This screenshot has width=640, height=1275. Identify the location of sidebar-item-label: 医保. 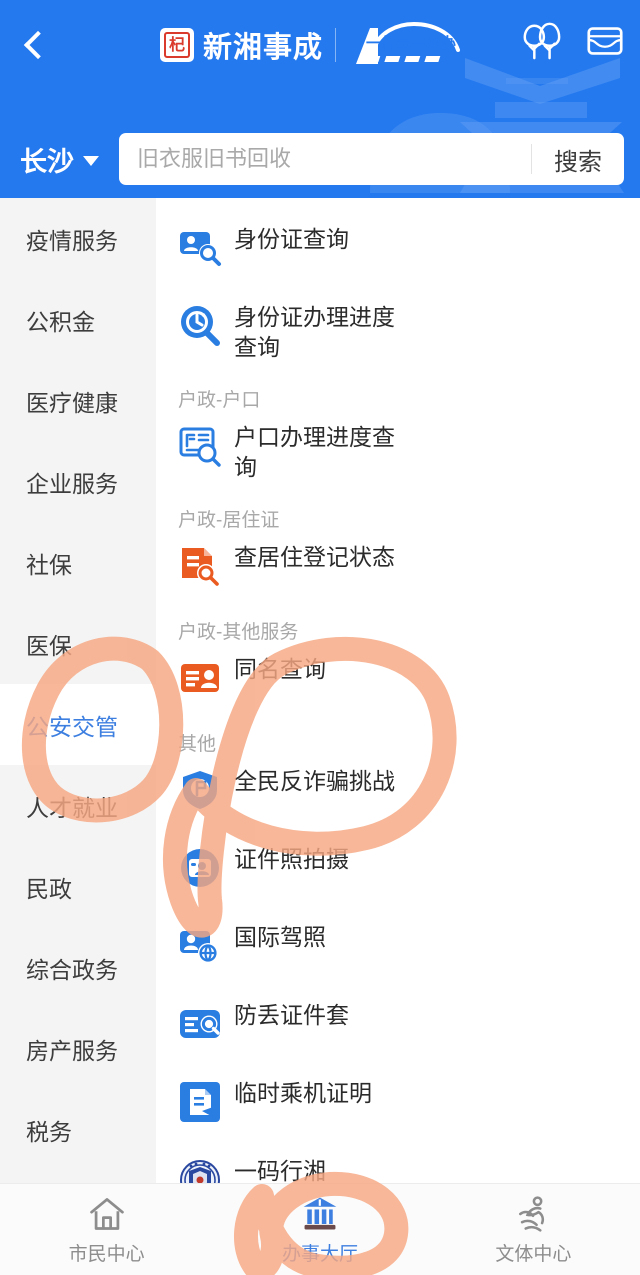
(49, 645).